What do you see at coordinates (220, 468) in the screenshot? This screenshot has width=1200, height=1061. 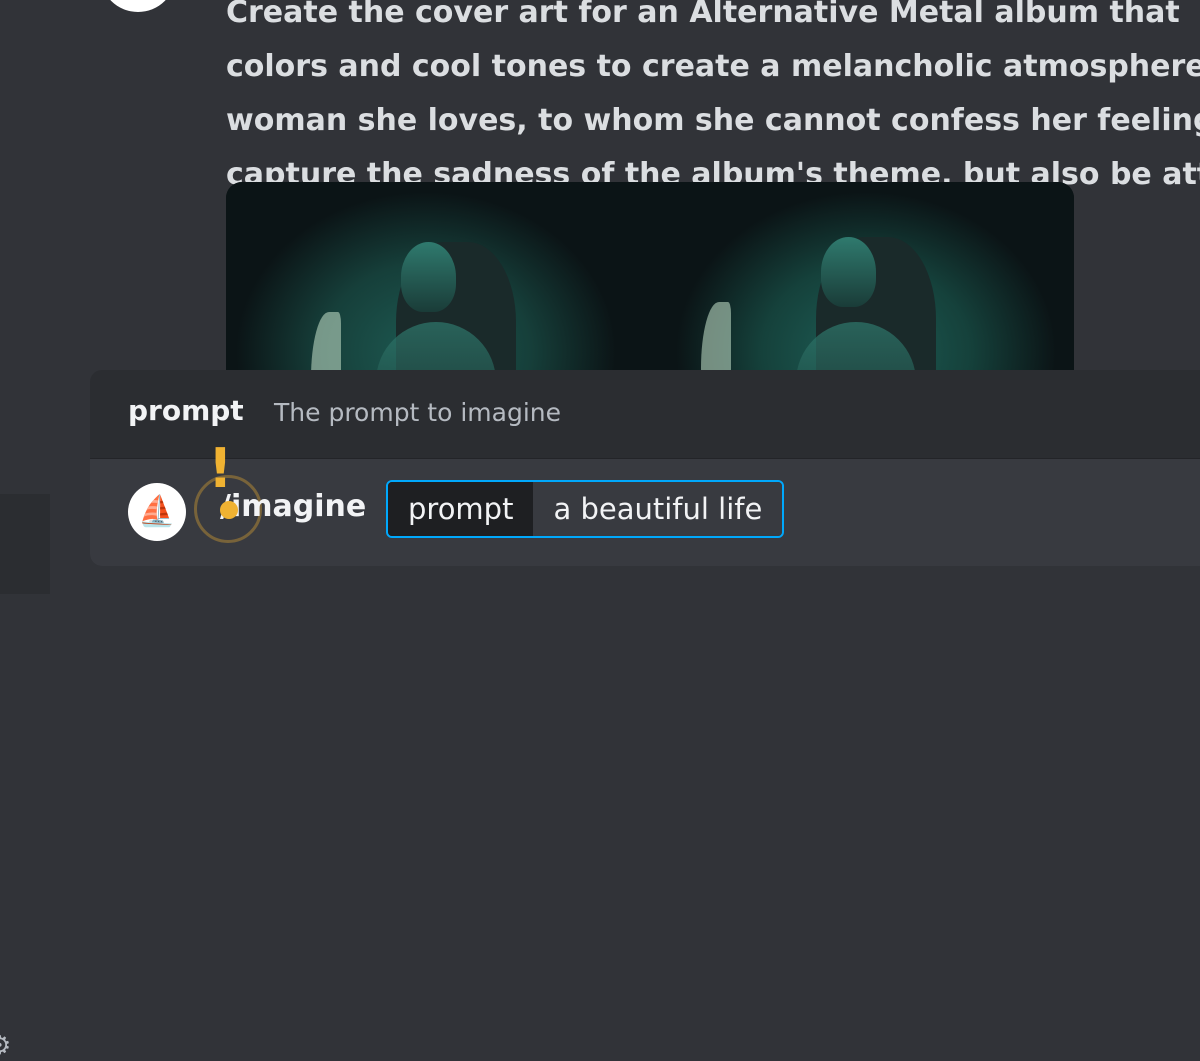 I see `exclamation-icon: !` at bounding box center [220, 468].